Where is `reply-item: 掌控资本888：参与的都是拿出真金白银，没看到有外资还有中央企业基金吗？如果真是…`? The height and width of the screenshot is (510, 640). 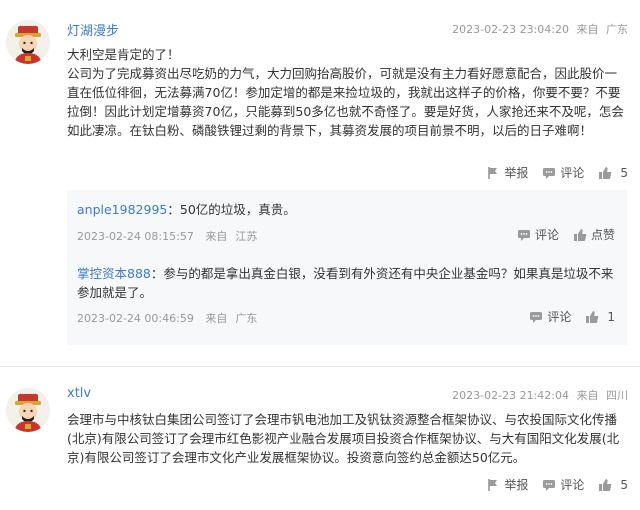 reply-item: 掌控资本888：参与的都是拿出真金白银，没看到有外资还有中央企业基金吗？如果真是… is located at coordinates (347, 304).